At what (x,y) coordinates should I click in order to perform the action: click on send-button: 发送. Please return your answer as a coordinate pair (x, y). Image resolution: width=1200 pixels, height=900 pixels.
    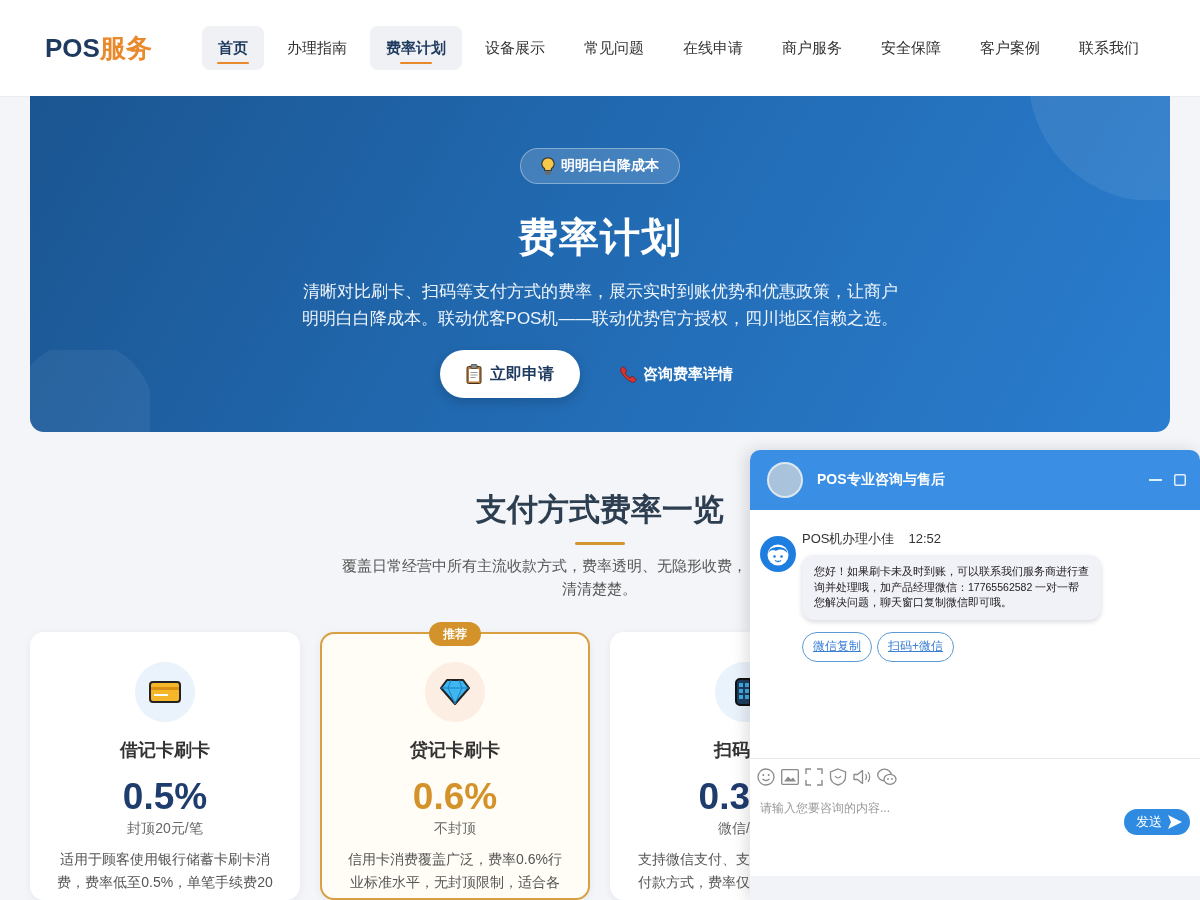
    Looking at the image, I should click on (1157, 822).